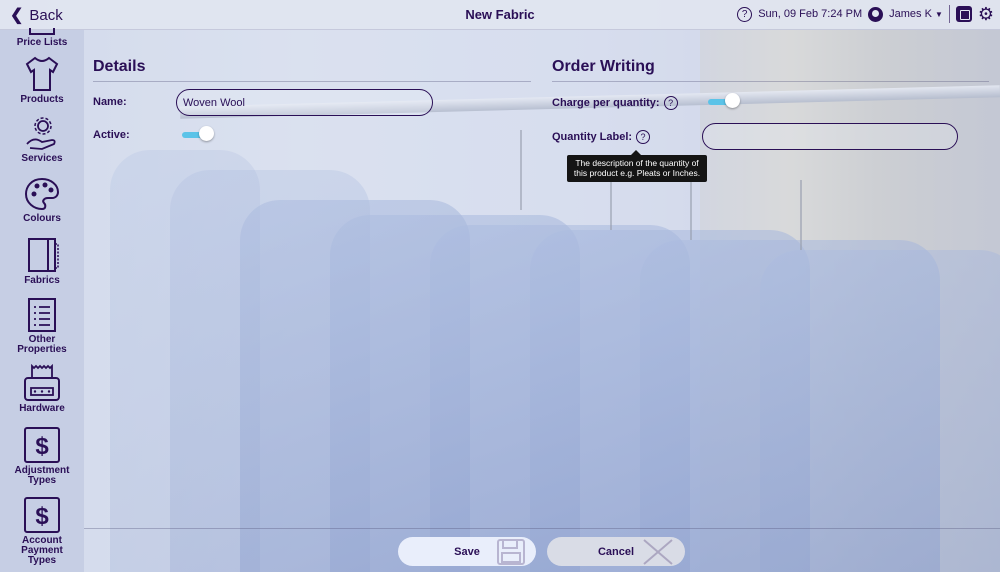  What do you see at coordinates (46, 15) in the screenshot?
I see `back-label: Back` at bounding box center [46, 15].